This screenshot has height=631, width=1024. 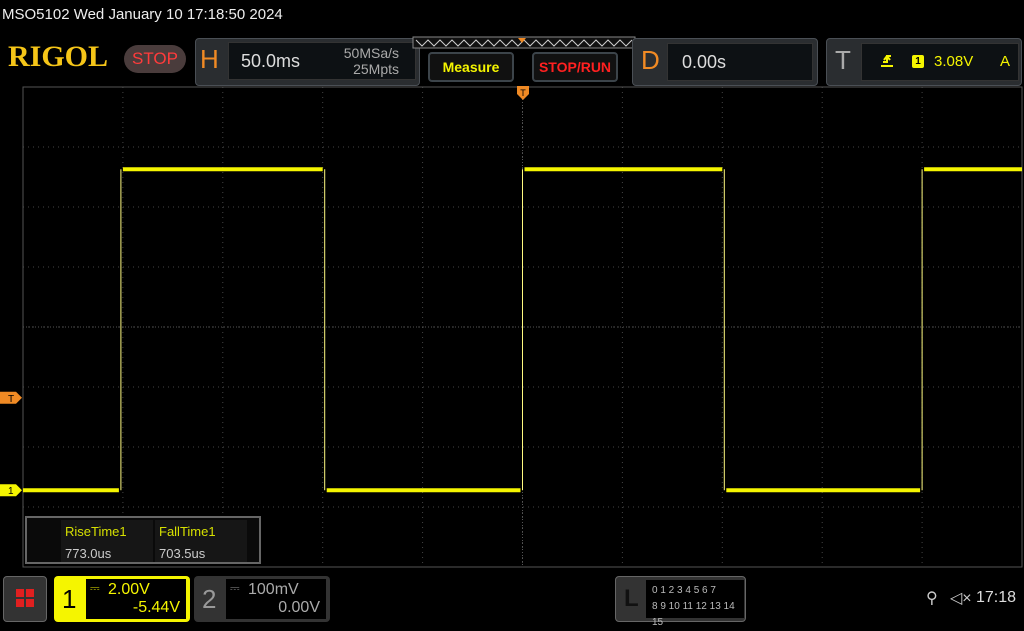 I want to click on trigger-level-marker: T, so click(x=11, y=398).